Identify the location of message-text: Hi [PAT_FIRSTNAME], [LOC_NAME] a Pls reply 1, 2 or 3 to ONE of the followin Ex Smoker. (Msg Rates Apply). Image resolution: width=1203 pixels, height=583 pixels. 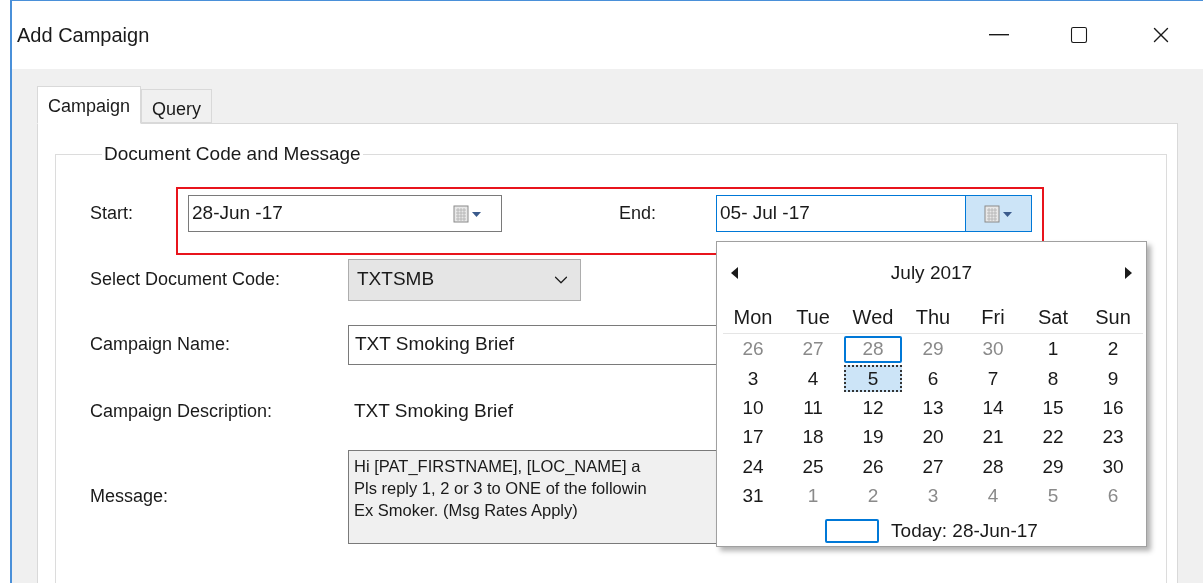
(500, 488).